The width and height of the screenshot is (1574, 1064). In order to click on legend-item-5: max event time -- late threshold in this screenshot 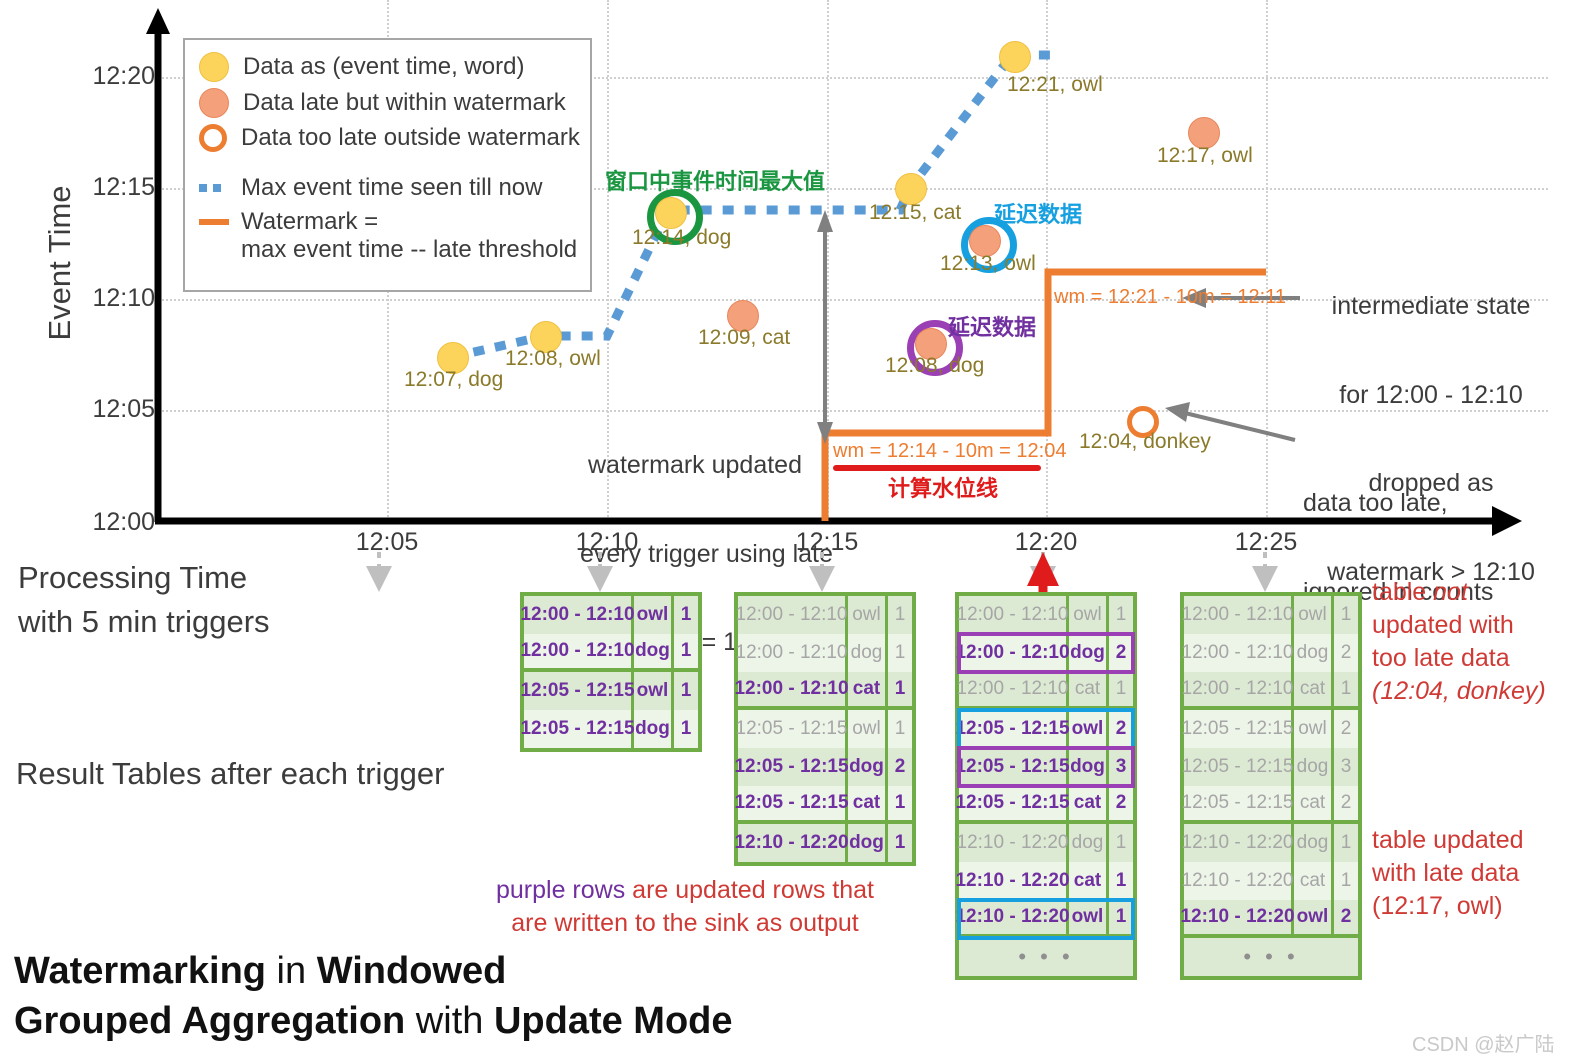, I will do `click(394, 250)`.